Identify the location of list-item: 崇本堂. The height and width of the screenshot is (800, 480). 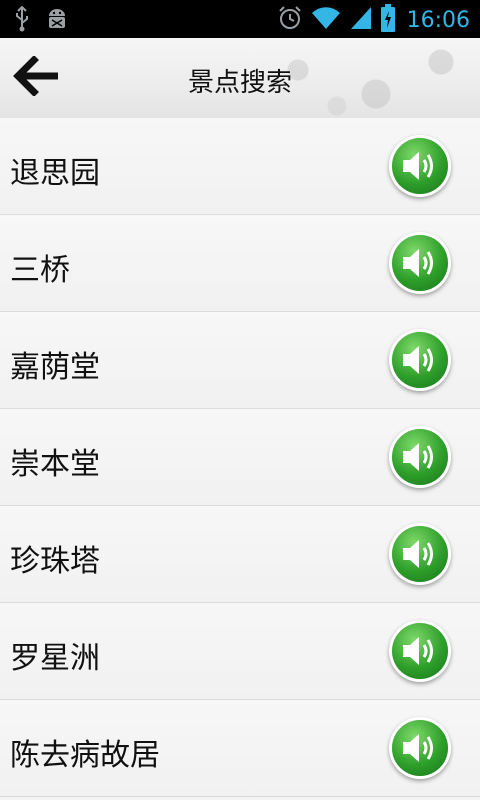
(240, 457).